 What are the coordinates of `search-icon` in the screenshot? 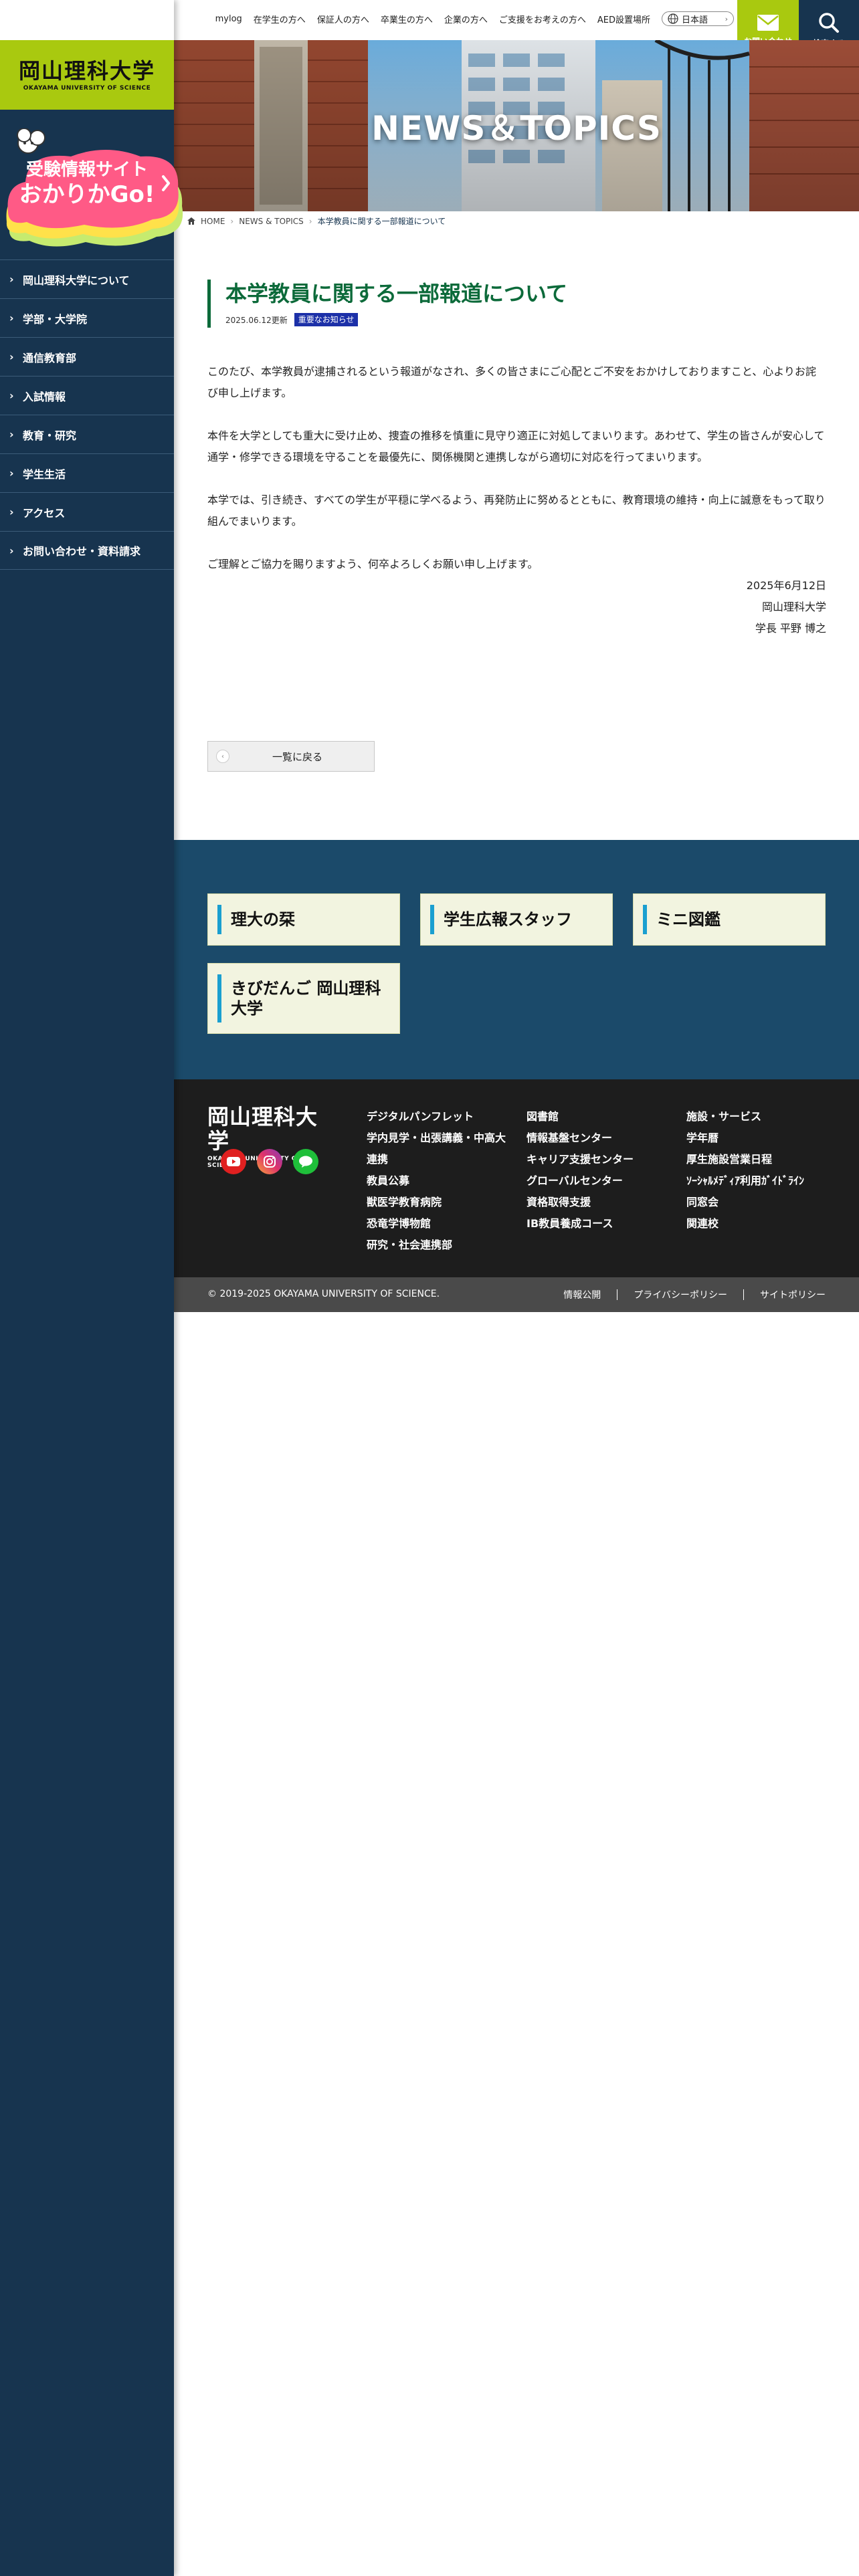 It's located at (829, 22).